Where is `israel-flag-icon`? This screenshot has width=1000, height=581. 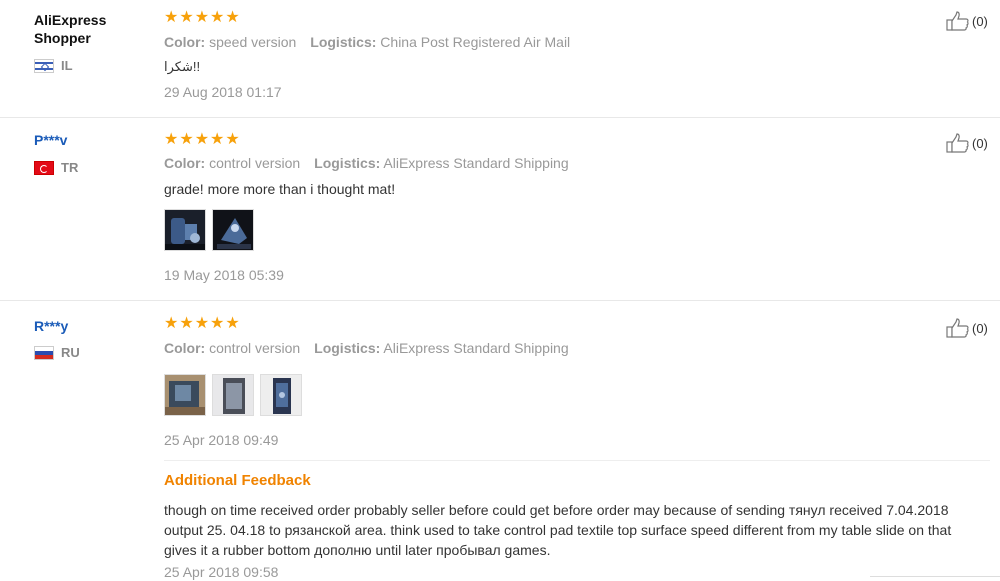 israel-flag-icon is located at coordinates (44, 65).